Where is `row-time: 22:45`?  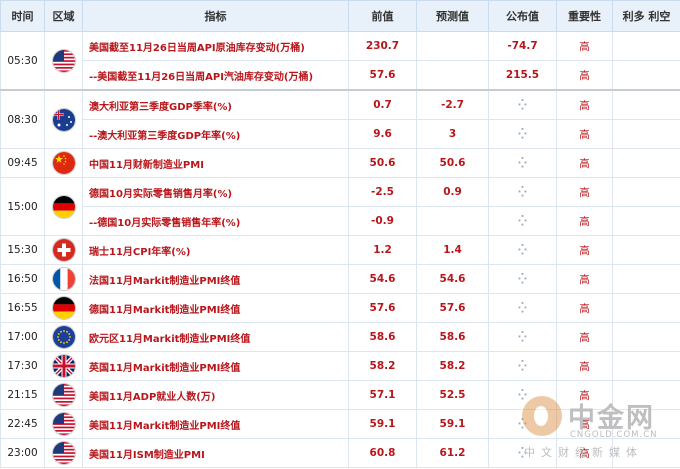
row-time: 22:45 is located at coordinates (22, 424).